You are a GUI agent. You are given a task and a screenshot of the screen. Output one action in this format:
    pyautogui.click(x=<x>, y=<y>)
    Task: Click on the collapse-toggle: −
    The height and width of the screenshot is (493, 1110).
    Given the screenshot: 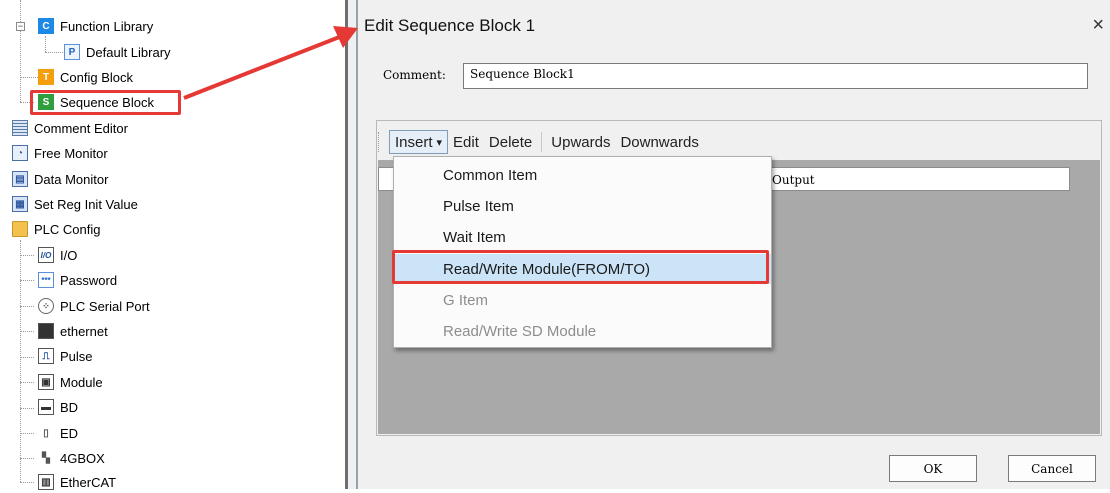 What is the action you would take?
    pyautogui.click(x=20, y=26)
    